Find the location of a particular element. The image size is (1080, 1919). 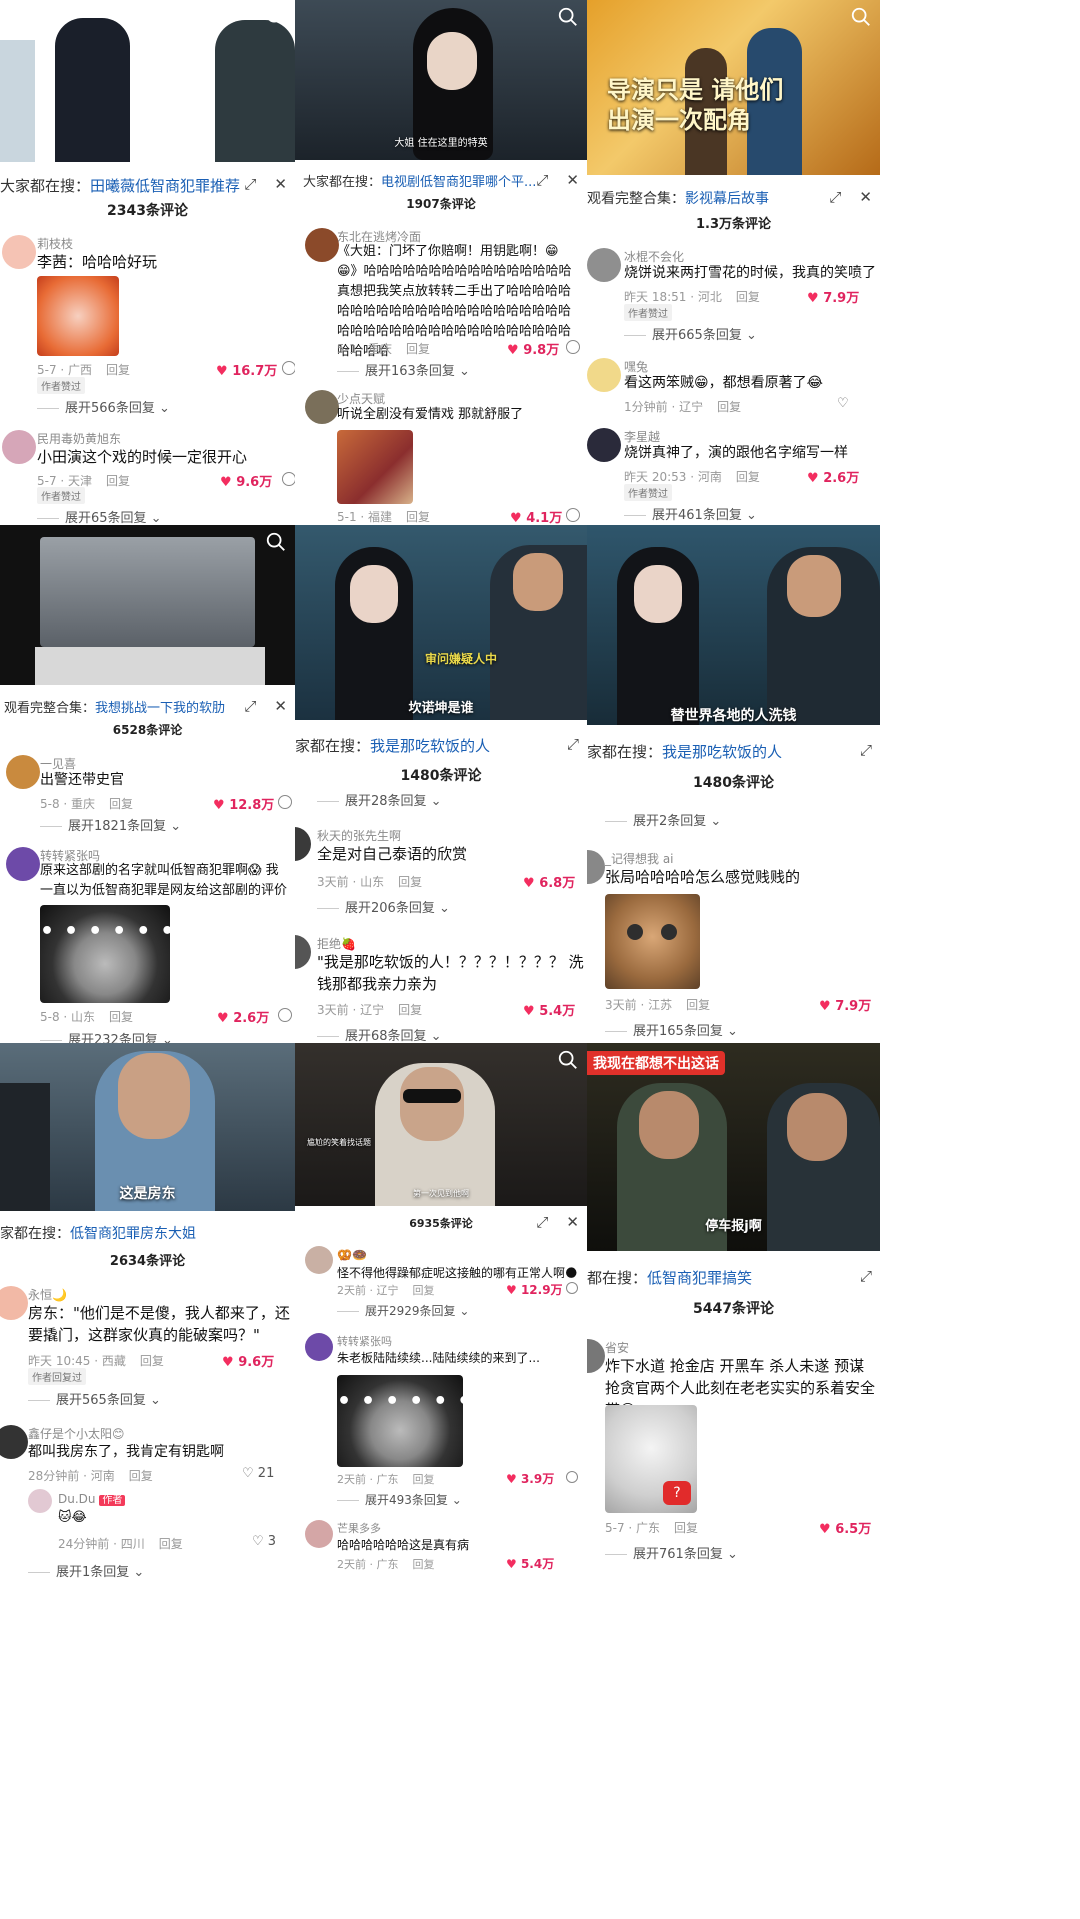

expand-replies: 展开65条回复 ⌄ is located at coordinates (99, 516).